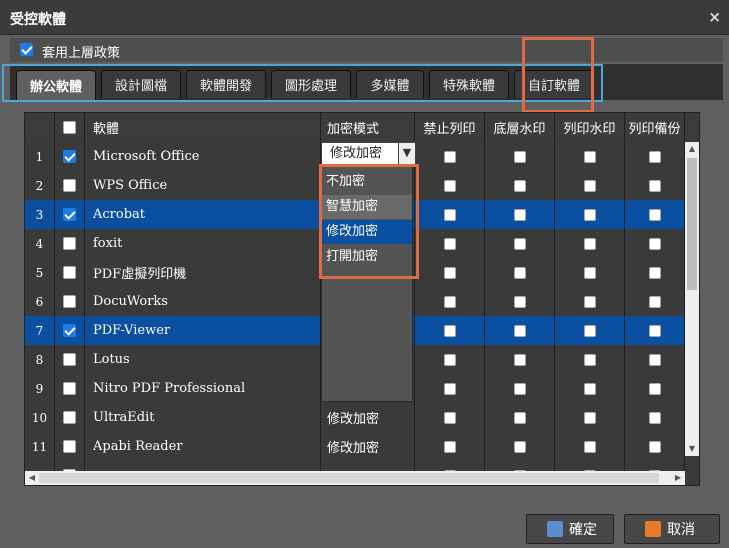 The image size is (729, 548). Describe the element at coordinates (349, 478) in the screenshot. I see `horizontal-scroll-thumb` at that location.